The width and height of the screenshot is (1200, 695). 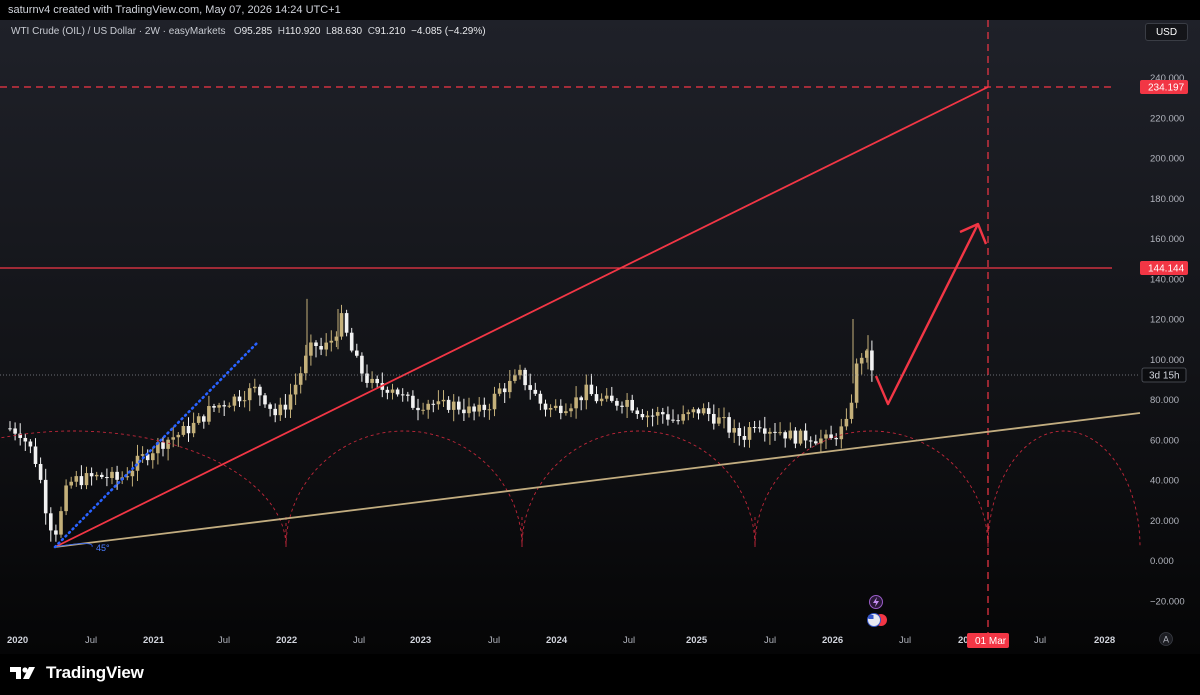 I want to click on currency-button: USD, so click(x=1166, y=32).